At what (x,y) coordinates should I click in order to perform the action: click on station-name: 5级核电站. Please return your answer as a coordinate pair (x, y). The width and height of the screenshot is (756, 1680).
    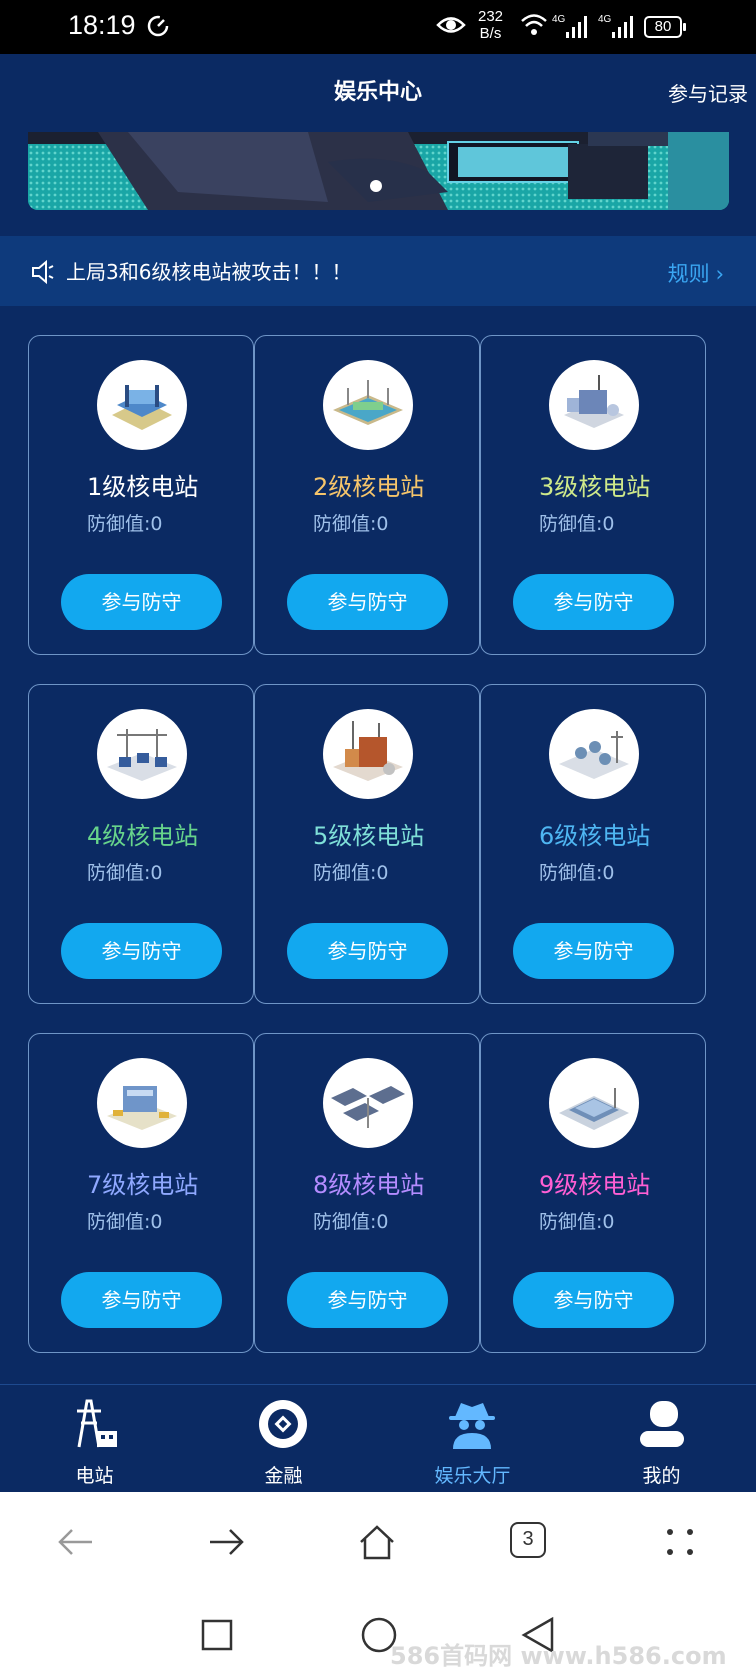
    Looking at the image, I should click on (369, 836).